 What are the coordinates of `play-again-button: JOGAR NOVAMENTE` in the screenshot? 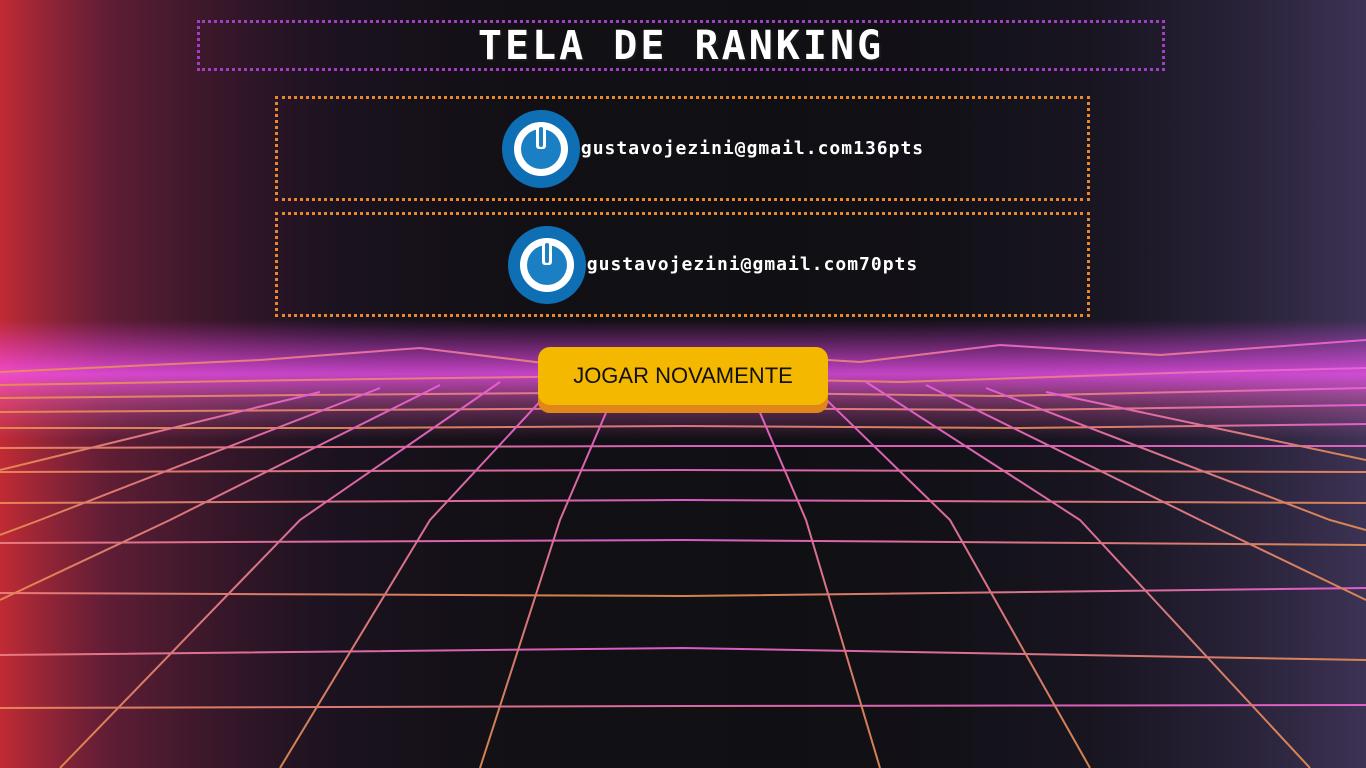 It's located at (683, 380).